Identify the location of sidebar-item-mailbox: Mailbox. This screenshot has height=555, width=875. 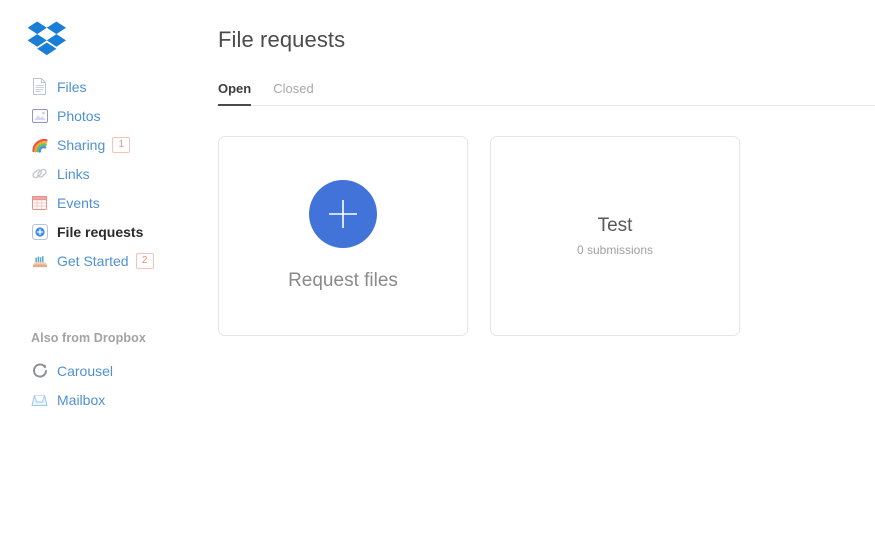
(109, 399).